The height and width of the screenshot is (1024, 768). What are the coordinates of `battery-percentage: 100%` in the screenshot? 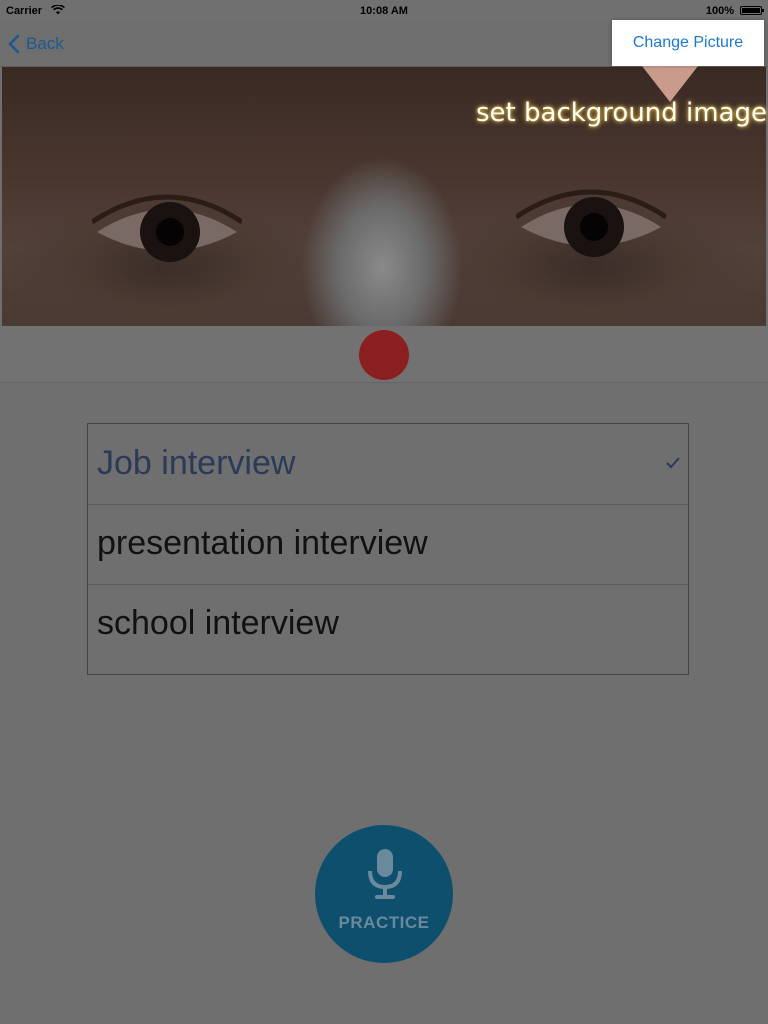 It's located at (719, 11).